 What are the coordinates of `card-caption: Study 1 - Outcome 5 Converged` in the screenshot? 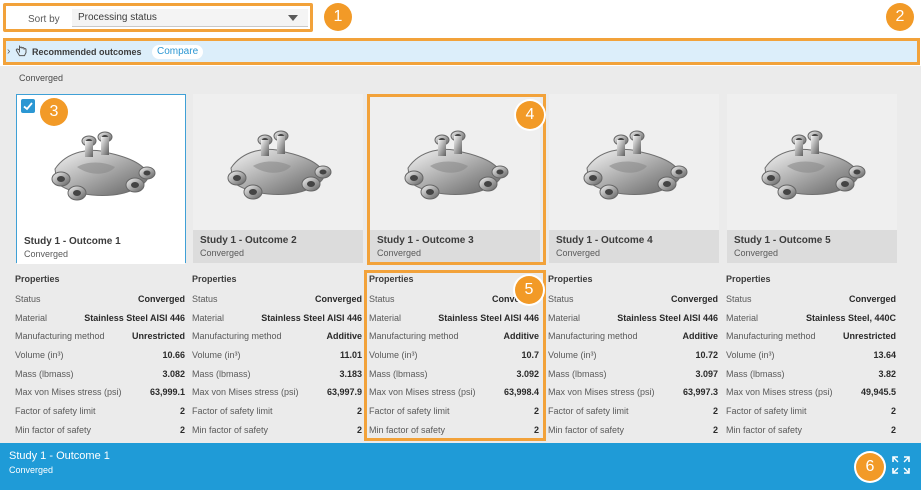 It's located at (812, 246).